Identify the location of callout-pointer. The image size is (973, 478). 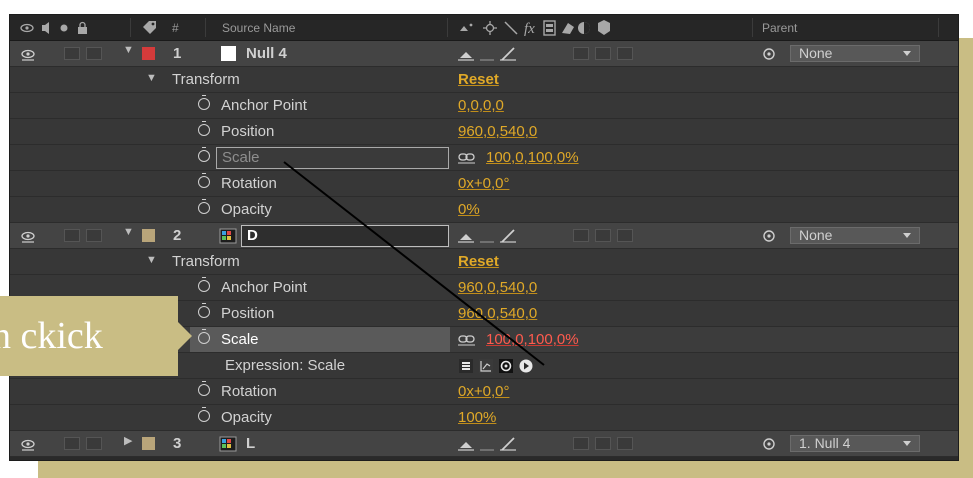
(185, 336).